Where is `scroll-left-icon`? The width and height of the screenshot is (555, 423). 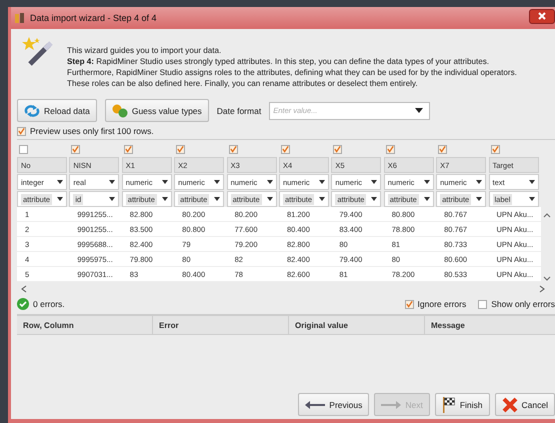
scroll-left-icon is located at coordinates (24, 289).